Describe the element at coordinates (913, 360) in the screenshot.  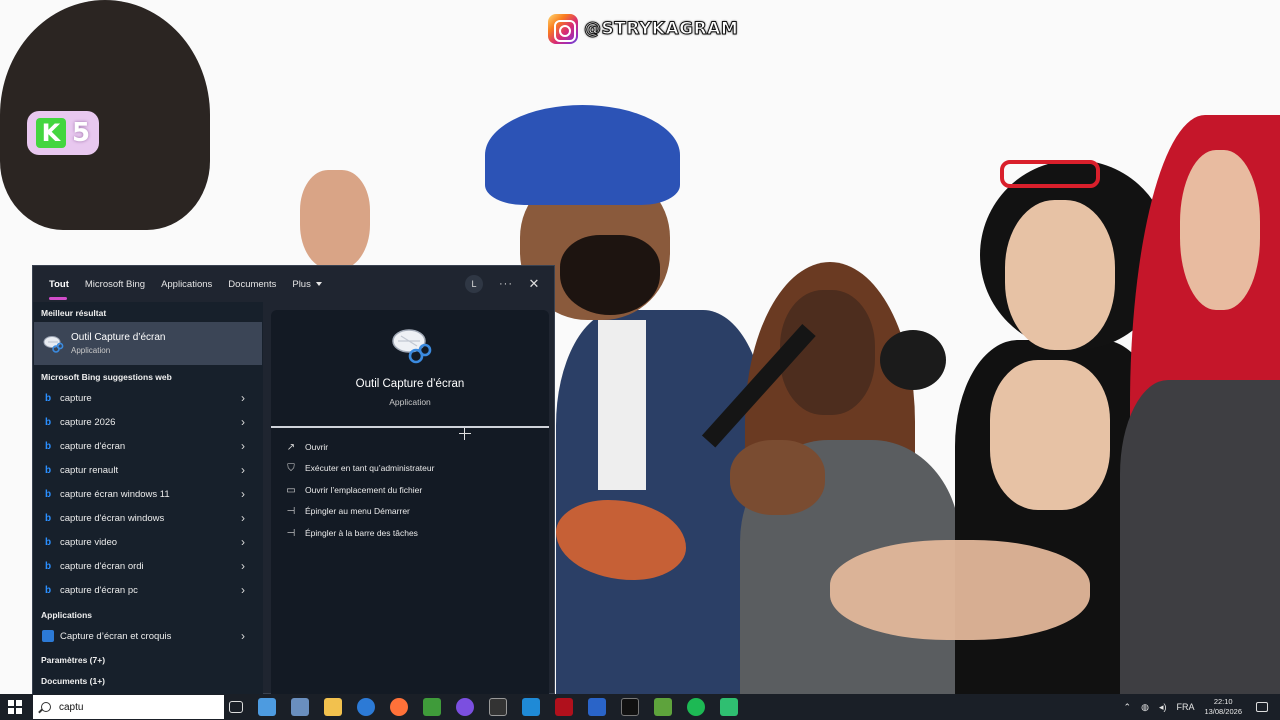
I see `microphone-head` at that location.